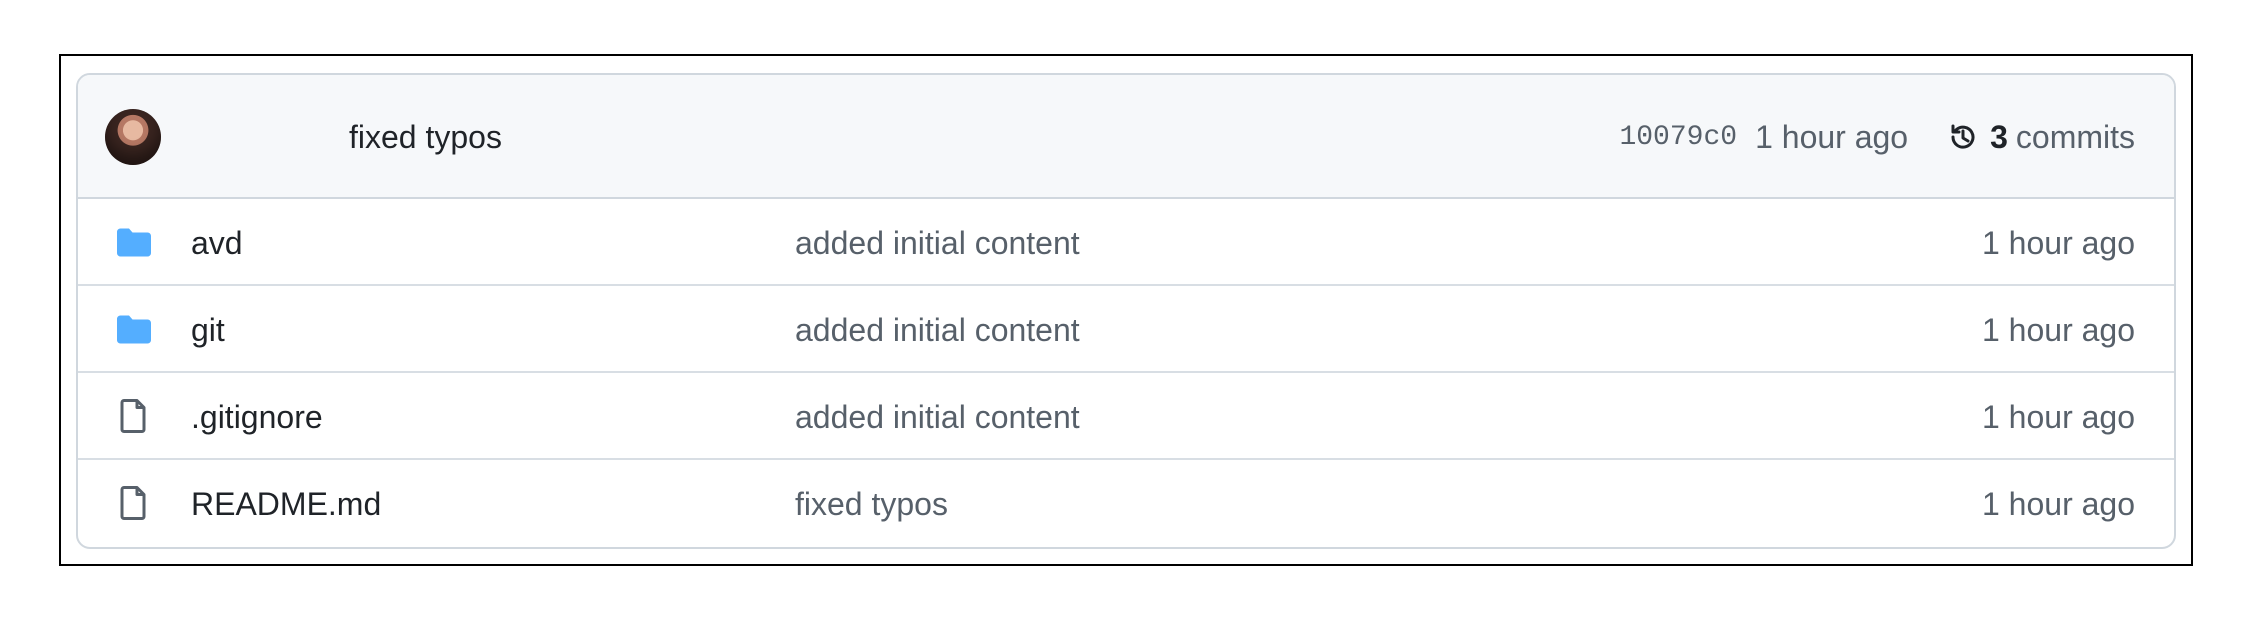  What do you see at coordinates (425, 137) in the screenshot?
I see `latest-commit-message: fixed typos` at bounding box center [425, 137].